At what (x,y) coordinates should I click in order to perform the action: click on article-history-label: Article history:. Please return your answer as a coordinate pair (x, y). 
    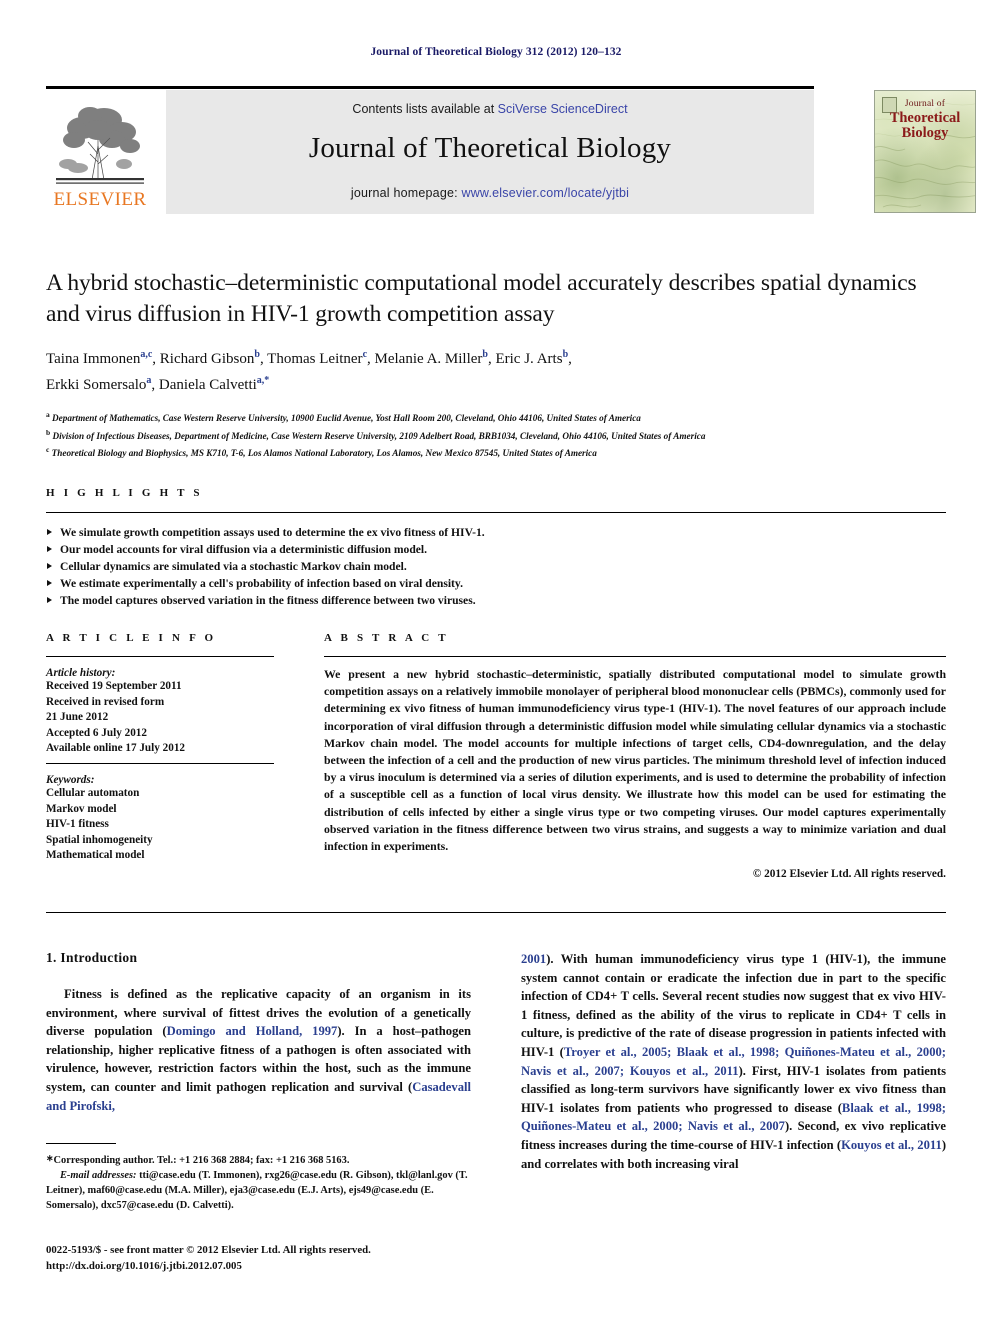
    Looking at the image, I should click on (81, 673).